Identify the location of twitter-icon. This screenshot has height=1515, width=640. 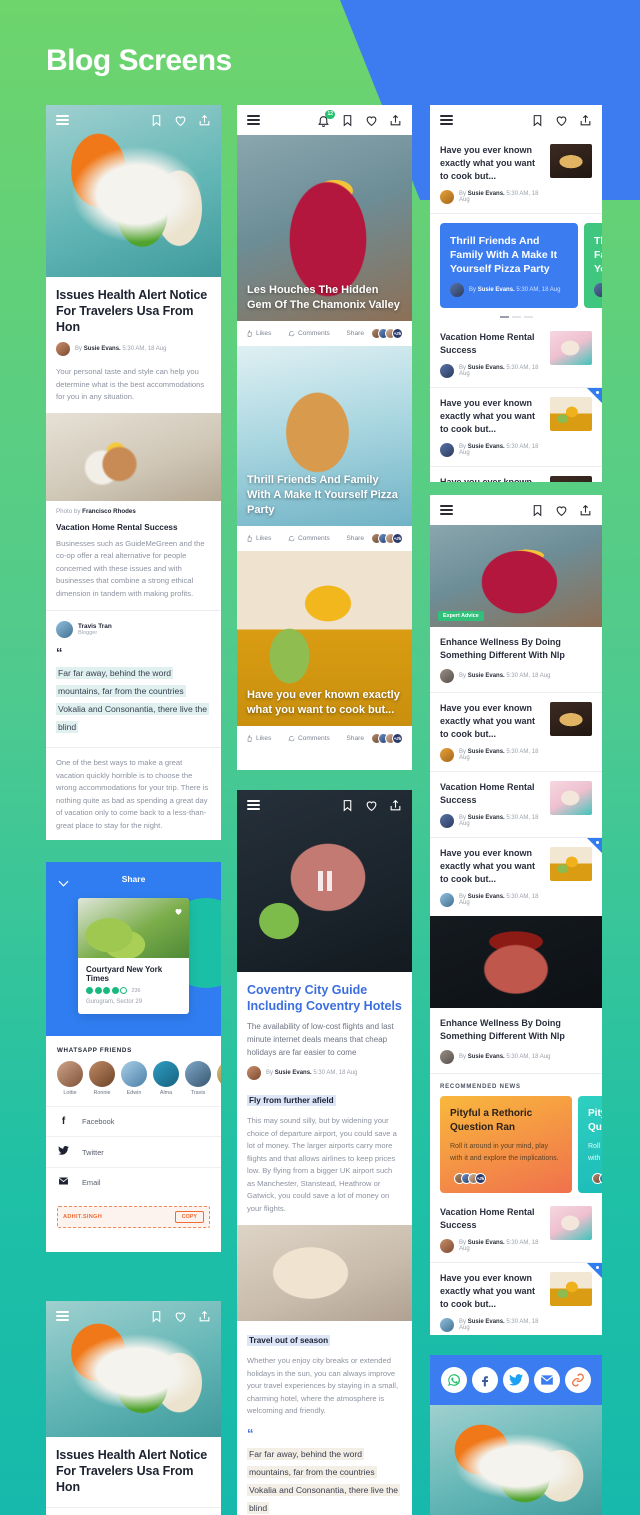
(515, 1380).